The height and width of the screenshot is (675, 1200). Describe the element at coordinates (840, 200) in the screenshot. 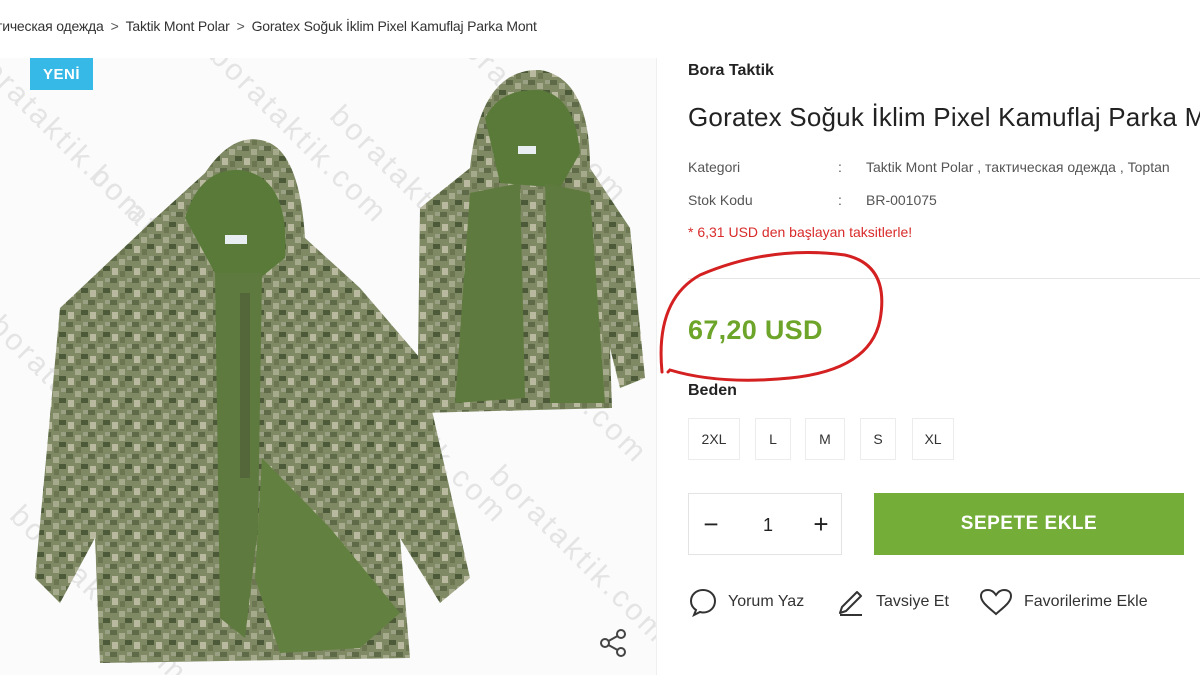

I see `sku-colon: :` at that location.